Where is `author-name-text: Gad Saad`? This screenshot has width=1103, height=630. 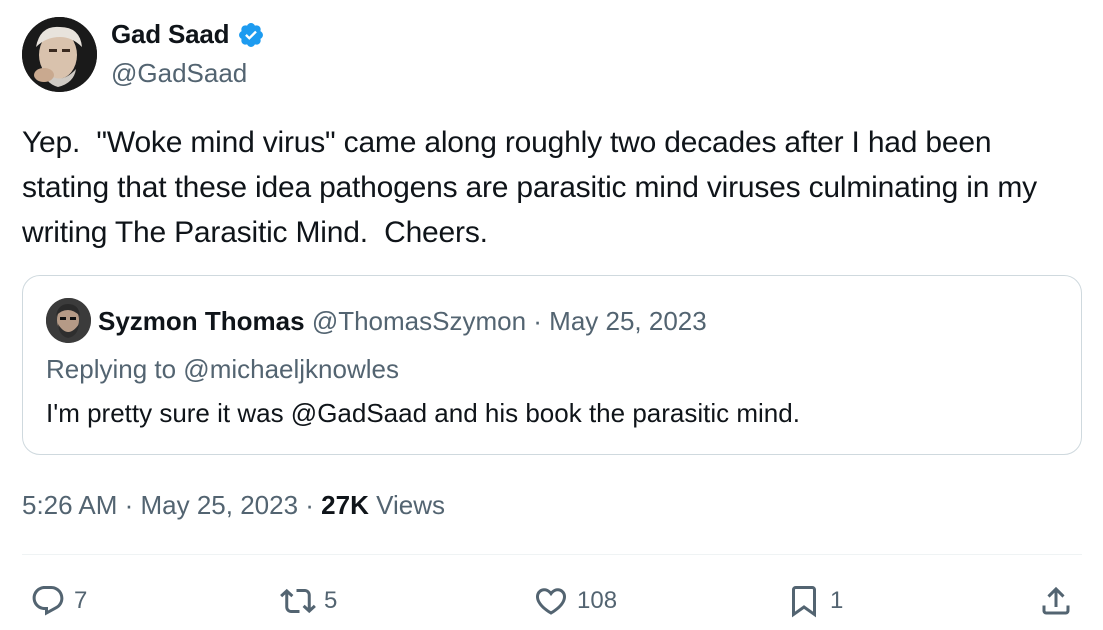
author-name-text: Gad Saad is located at coordinates (170, 34).